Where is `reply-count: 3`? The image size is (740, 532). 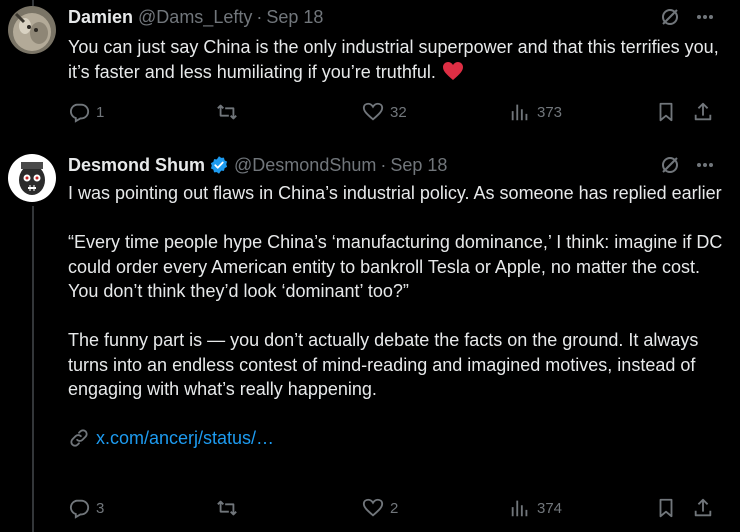 reply-count: 3 is located at coordinates (100, 508).